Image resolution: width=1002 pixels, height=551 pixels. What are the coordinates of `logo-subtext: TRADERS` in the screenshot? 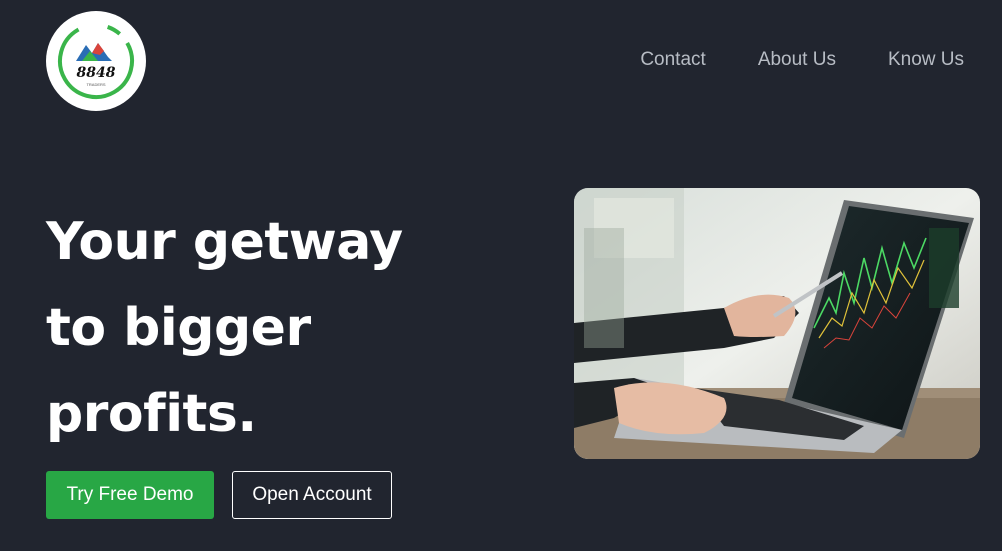 It's located at (95, 84).